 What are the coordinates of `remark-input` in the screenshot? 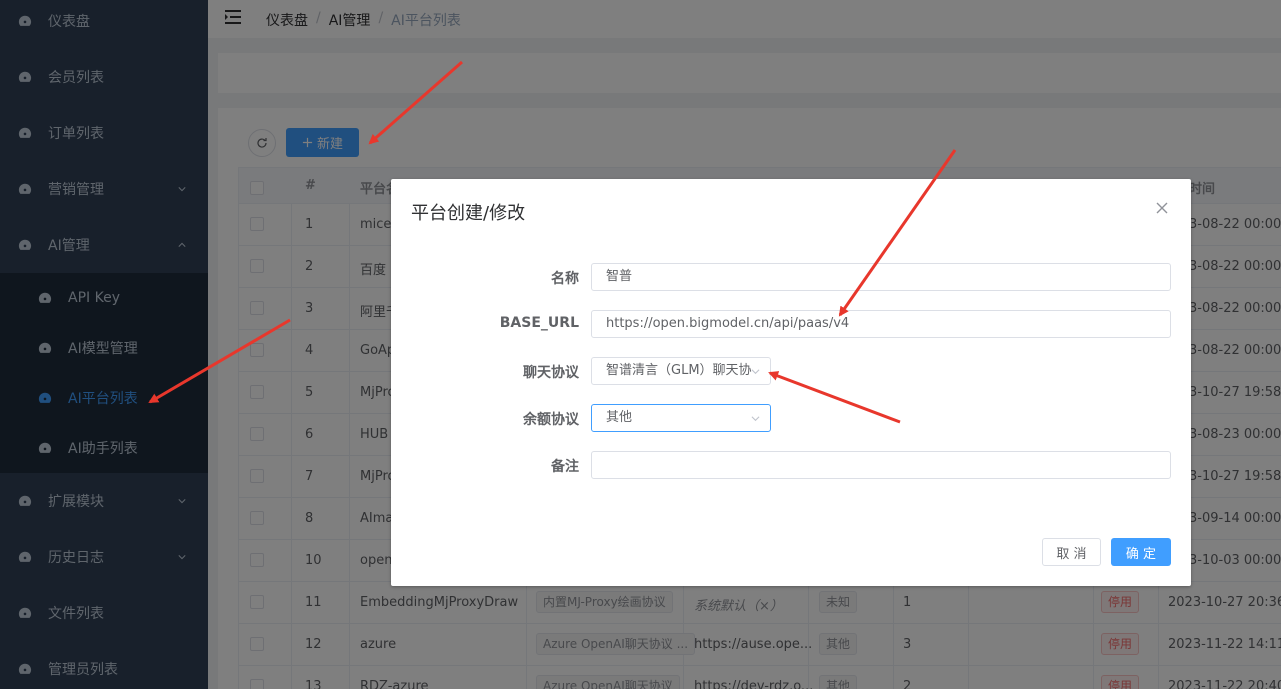 It's located at (881, 465).